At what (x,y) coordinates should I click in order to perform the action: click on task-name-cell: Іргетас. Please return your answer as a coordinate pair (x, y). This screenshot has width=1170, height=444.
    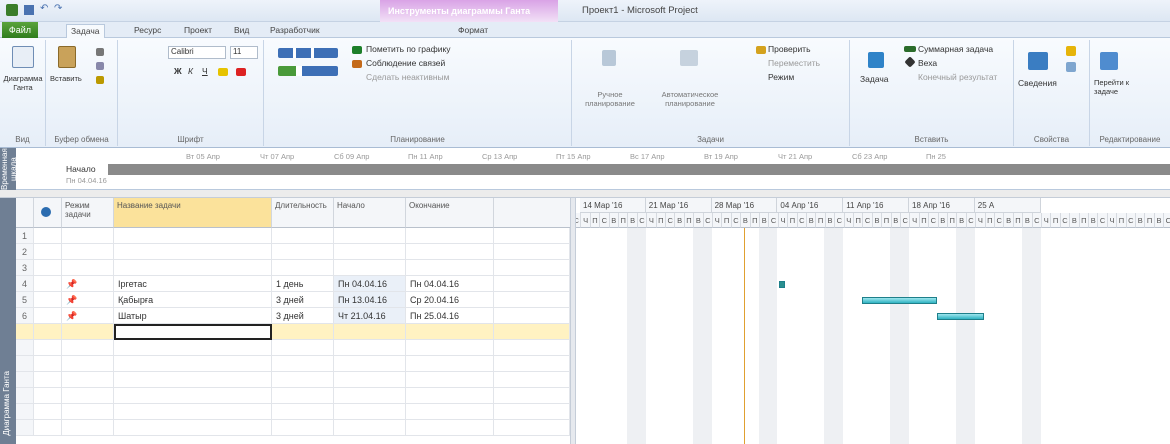
    Looking at the image, I should click on (193, 284).